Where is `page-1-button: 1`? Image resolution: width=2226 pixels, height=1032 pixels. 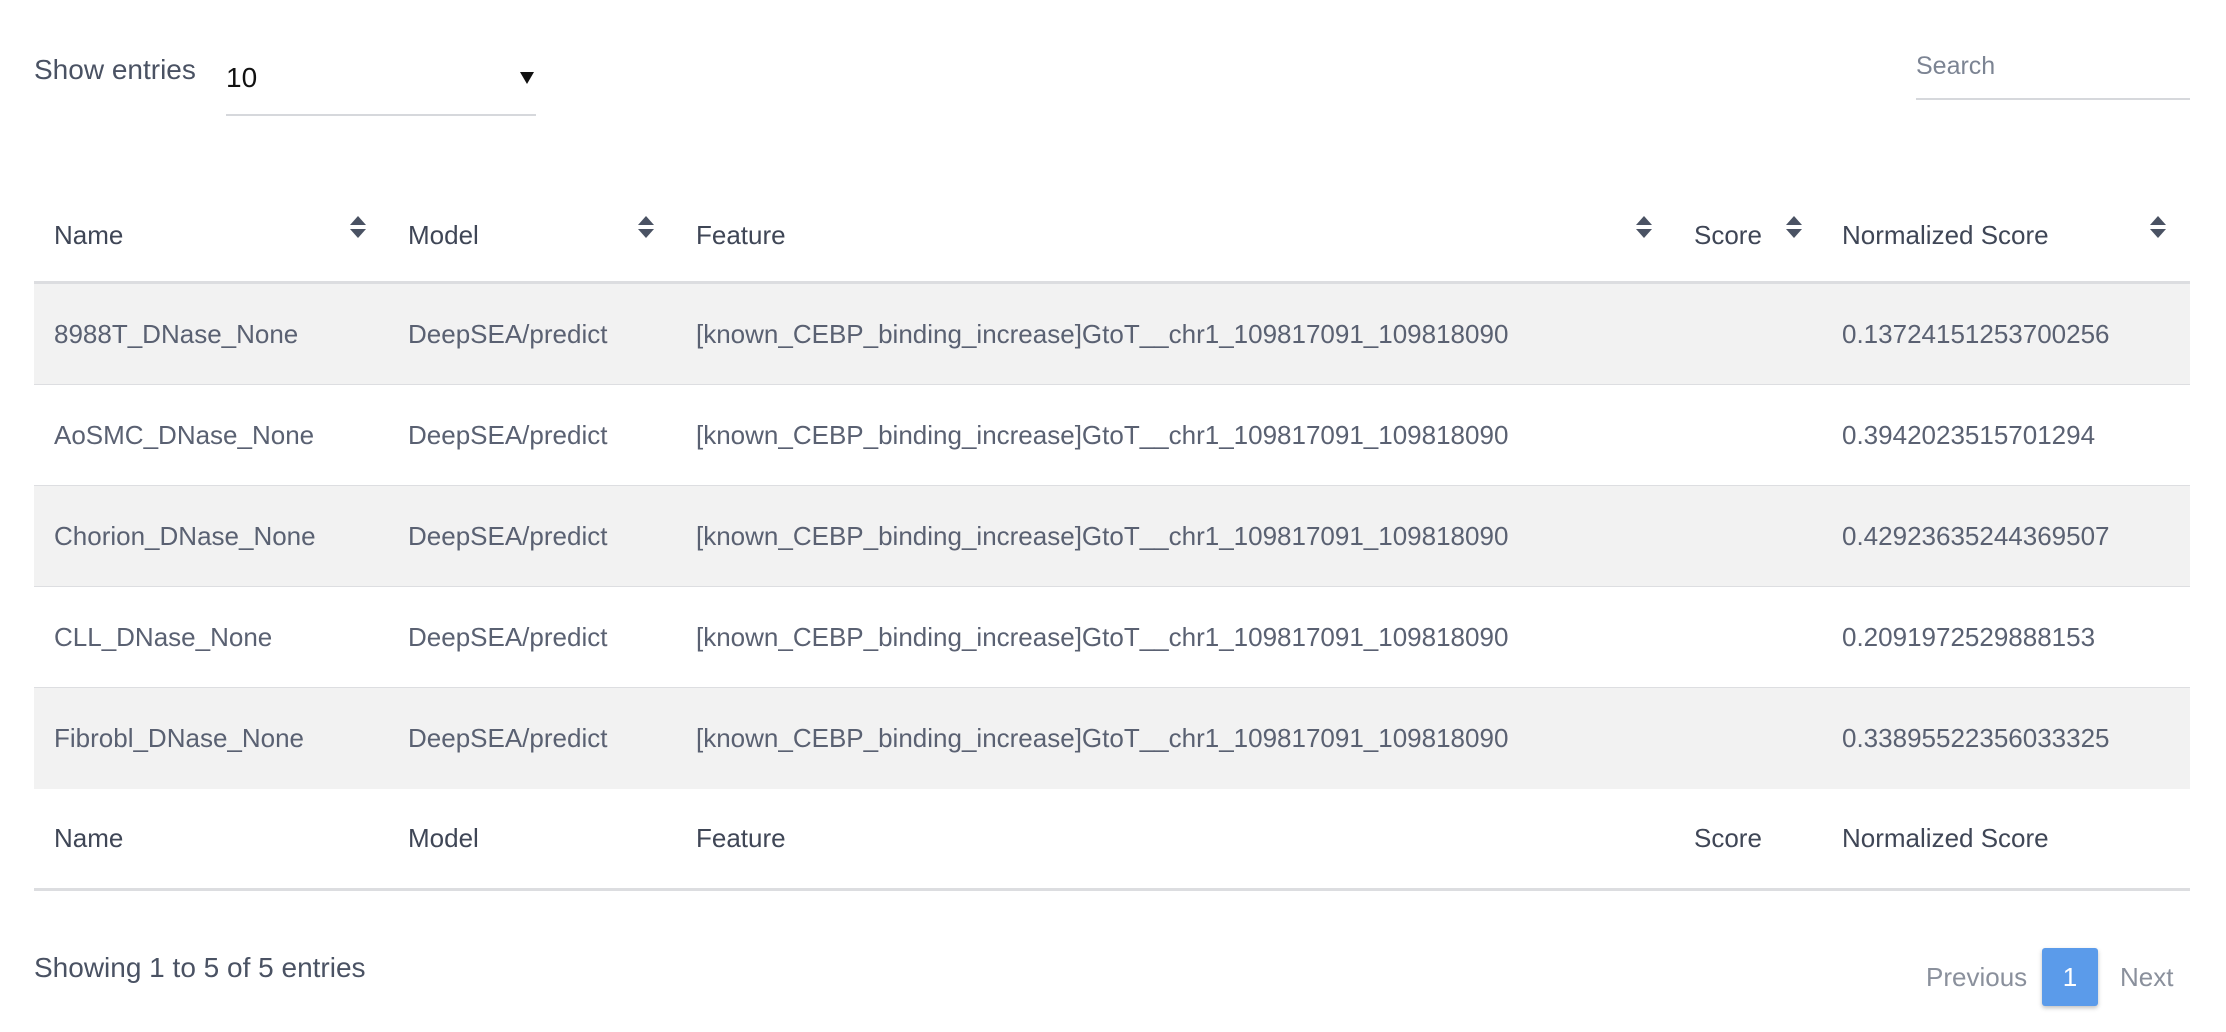
page-1-button: 1 is located at coordinates (2070, 977).